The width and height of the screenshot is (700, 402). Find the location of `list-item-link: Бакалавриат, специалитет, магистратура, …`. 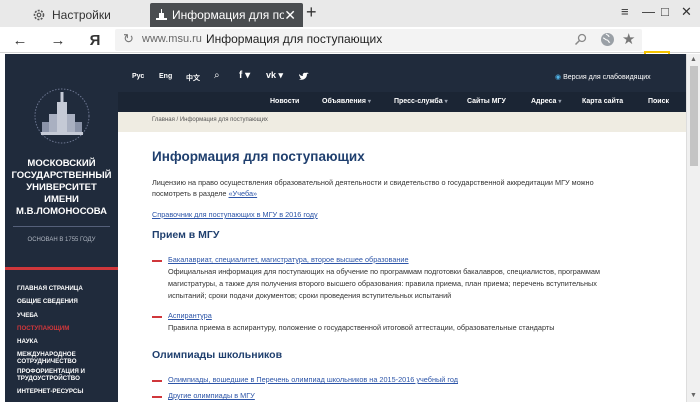

list-item-link: Бакалавриат, специалитет, магистратура, … is located at coordinates (288, 259).